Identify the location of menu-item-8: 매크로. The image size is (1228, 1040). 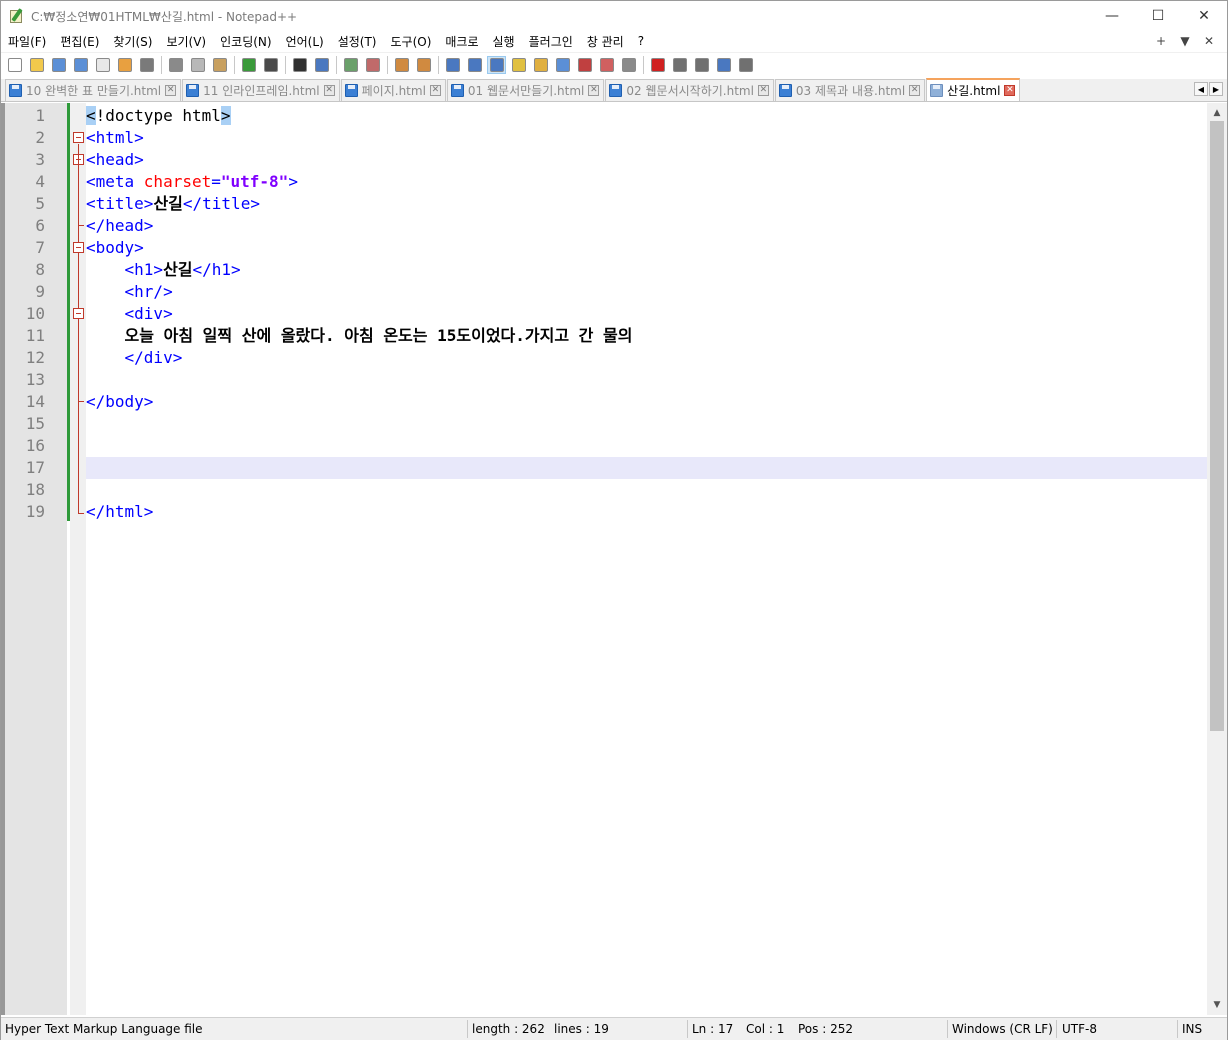
(461, 41).